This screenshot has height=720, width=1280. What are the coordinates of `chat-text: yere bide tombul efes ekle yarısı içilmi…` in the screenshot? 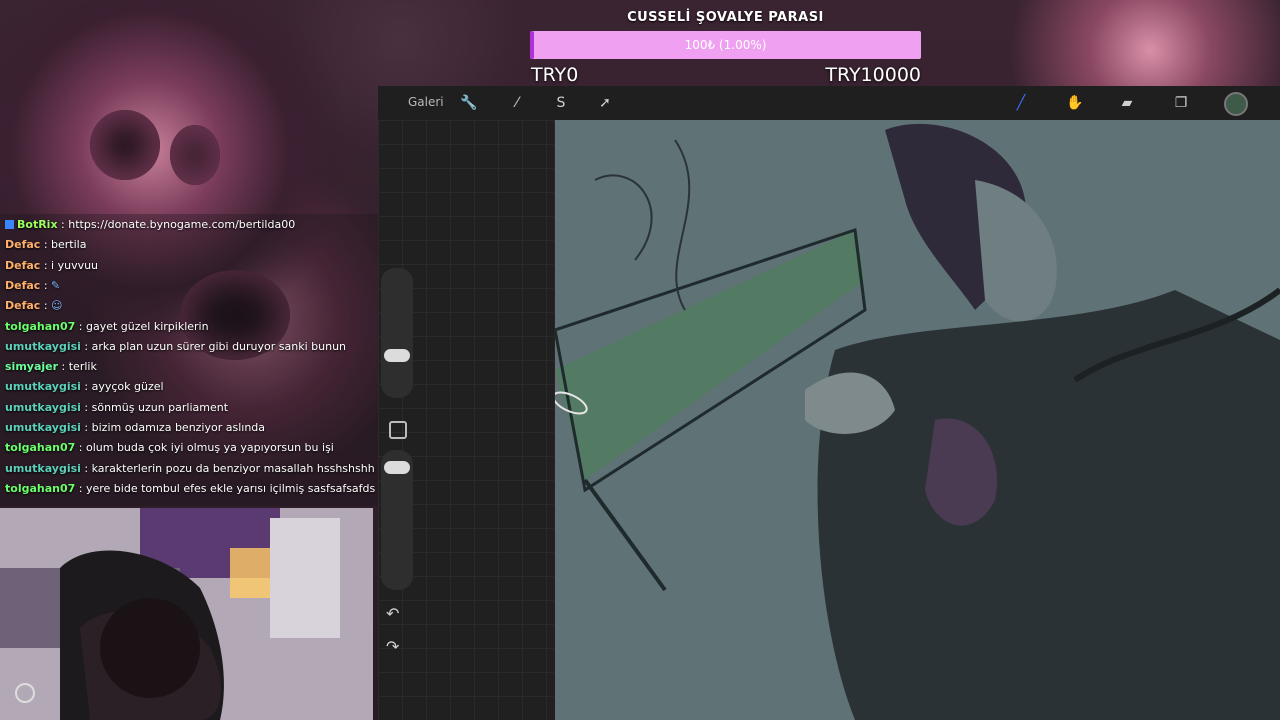 It's located at (230, 488).